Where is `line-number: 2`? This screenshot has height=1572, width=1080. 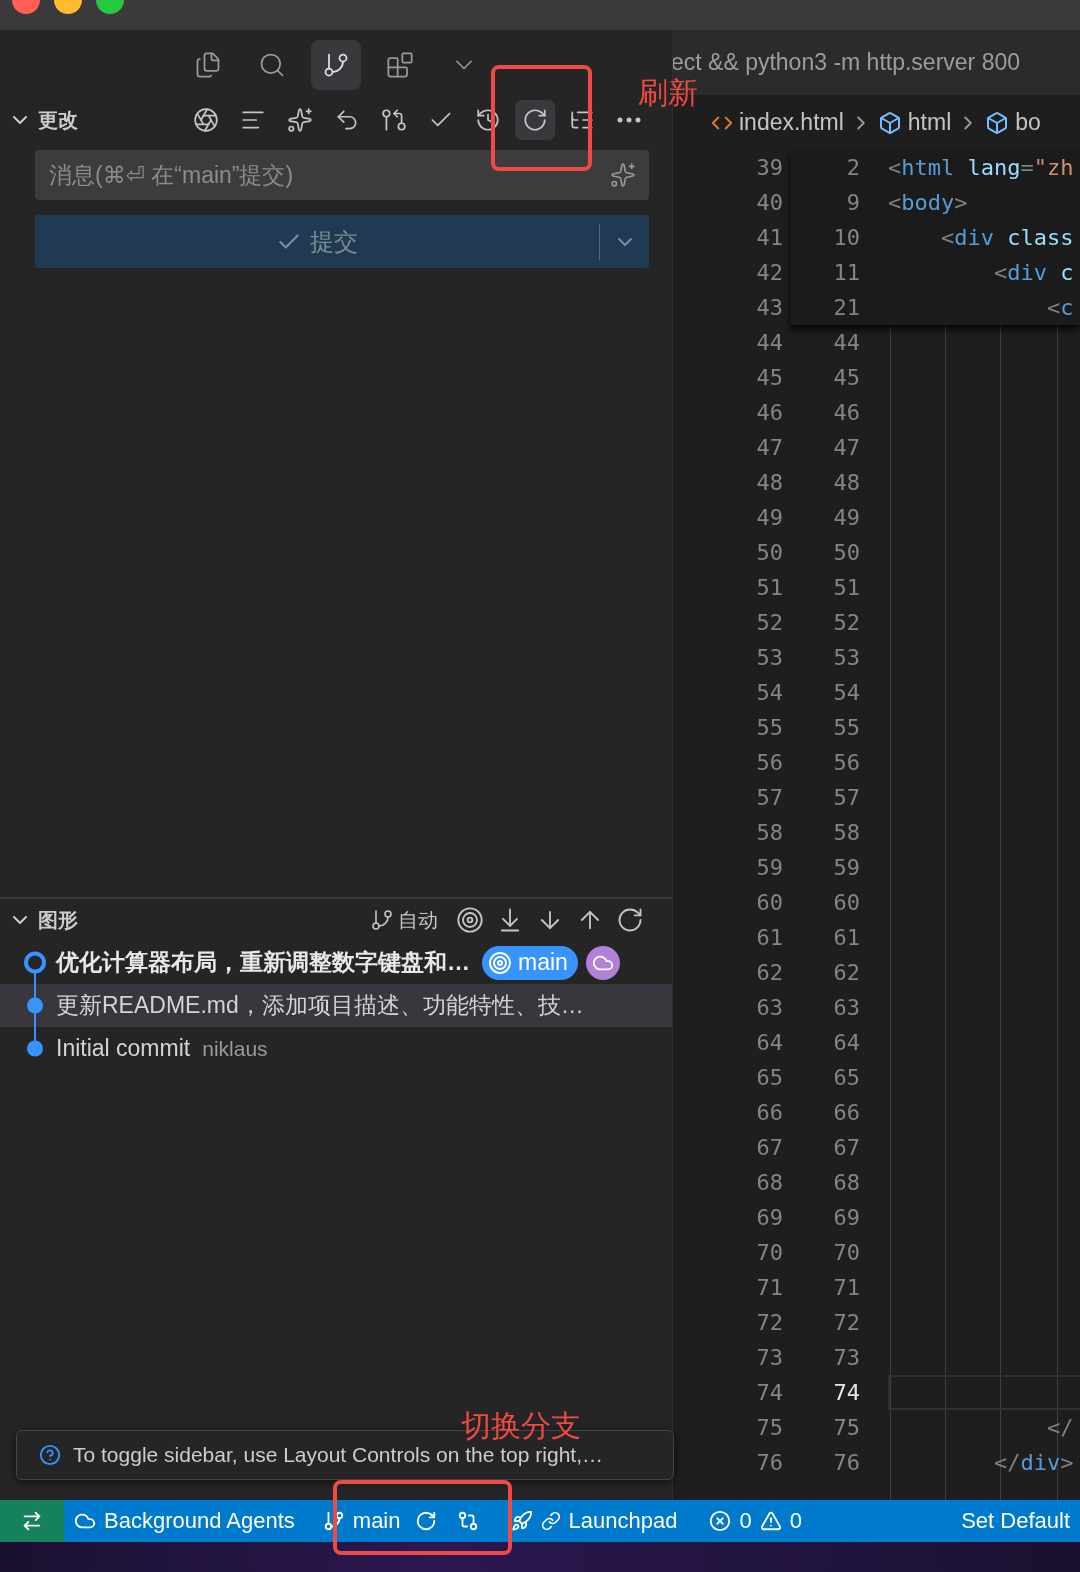
line-number: 2 is located at coordinates (852, 167).